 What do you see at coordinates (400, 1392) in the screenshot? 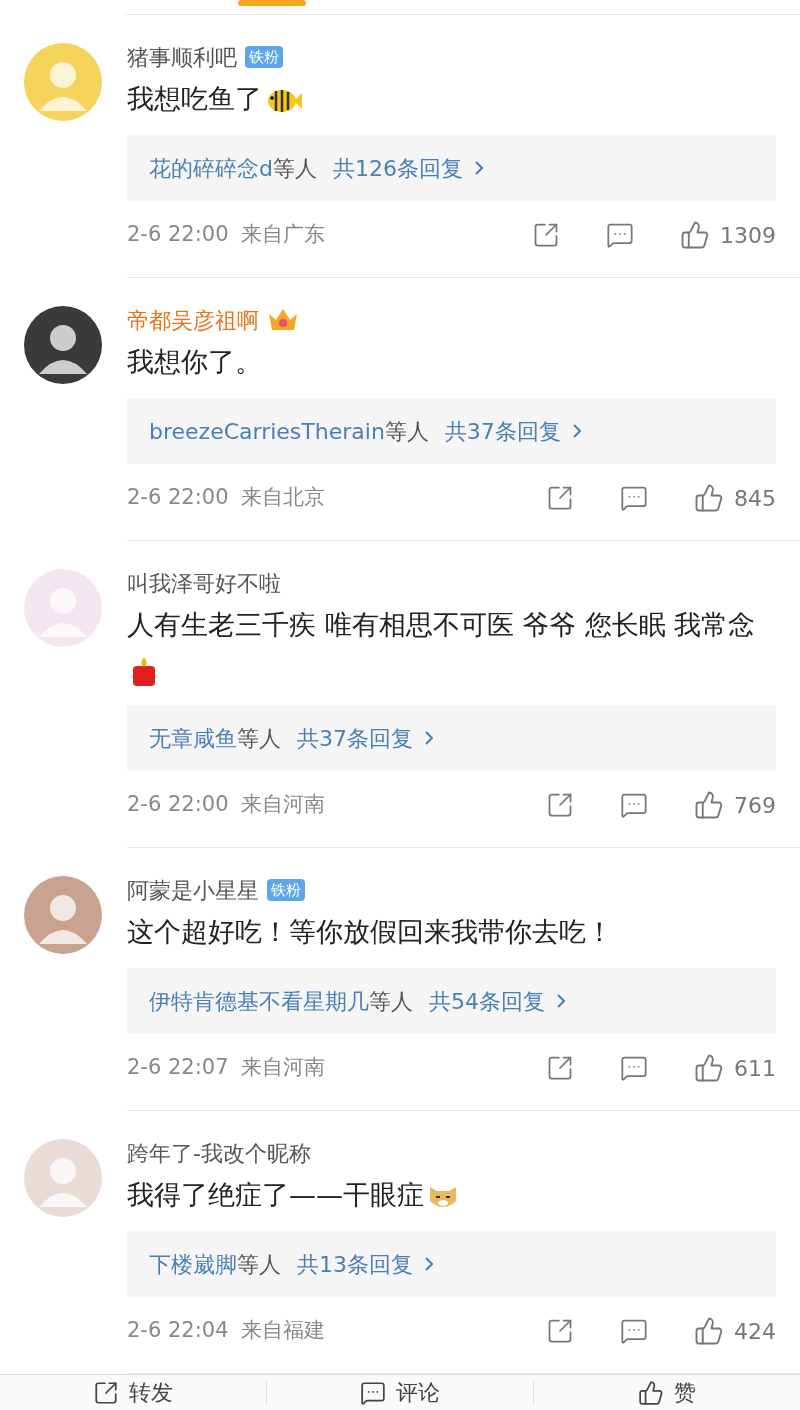
I see `comment-action-button: 评论` at bounding box center [400, 1392].